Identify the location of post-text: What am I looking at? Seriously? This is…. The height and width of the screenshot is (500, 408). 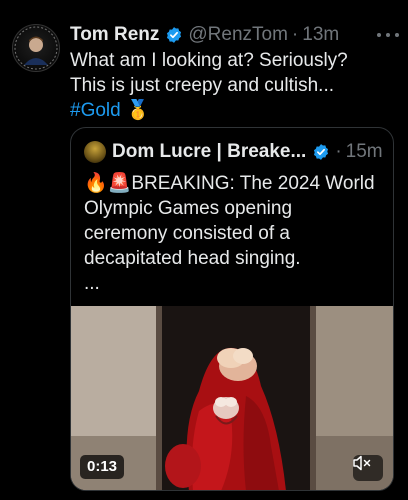
(232, 85).